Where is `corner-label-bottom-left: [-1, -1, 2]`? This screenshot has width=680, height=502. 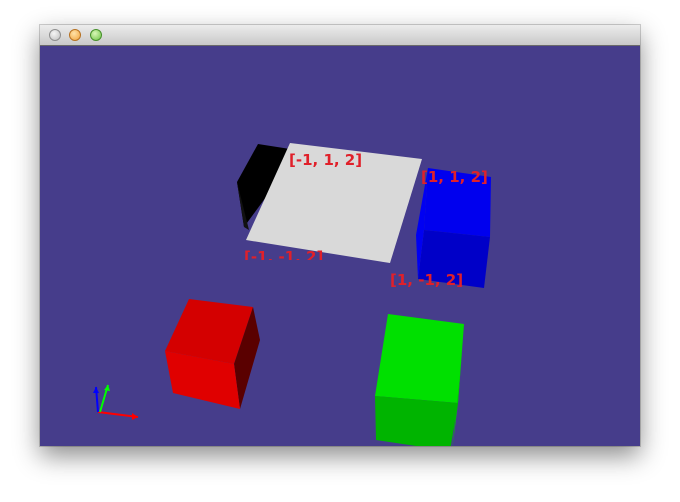
corner-label-bottom-left: [-1, -1, 2] is located at coordinates (284, 255).